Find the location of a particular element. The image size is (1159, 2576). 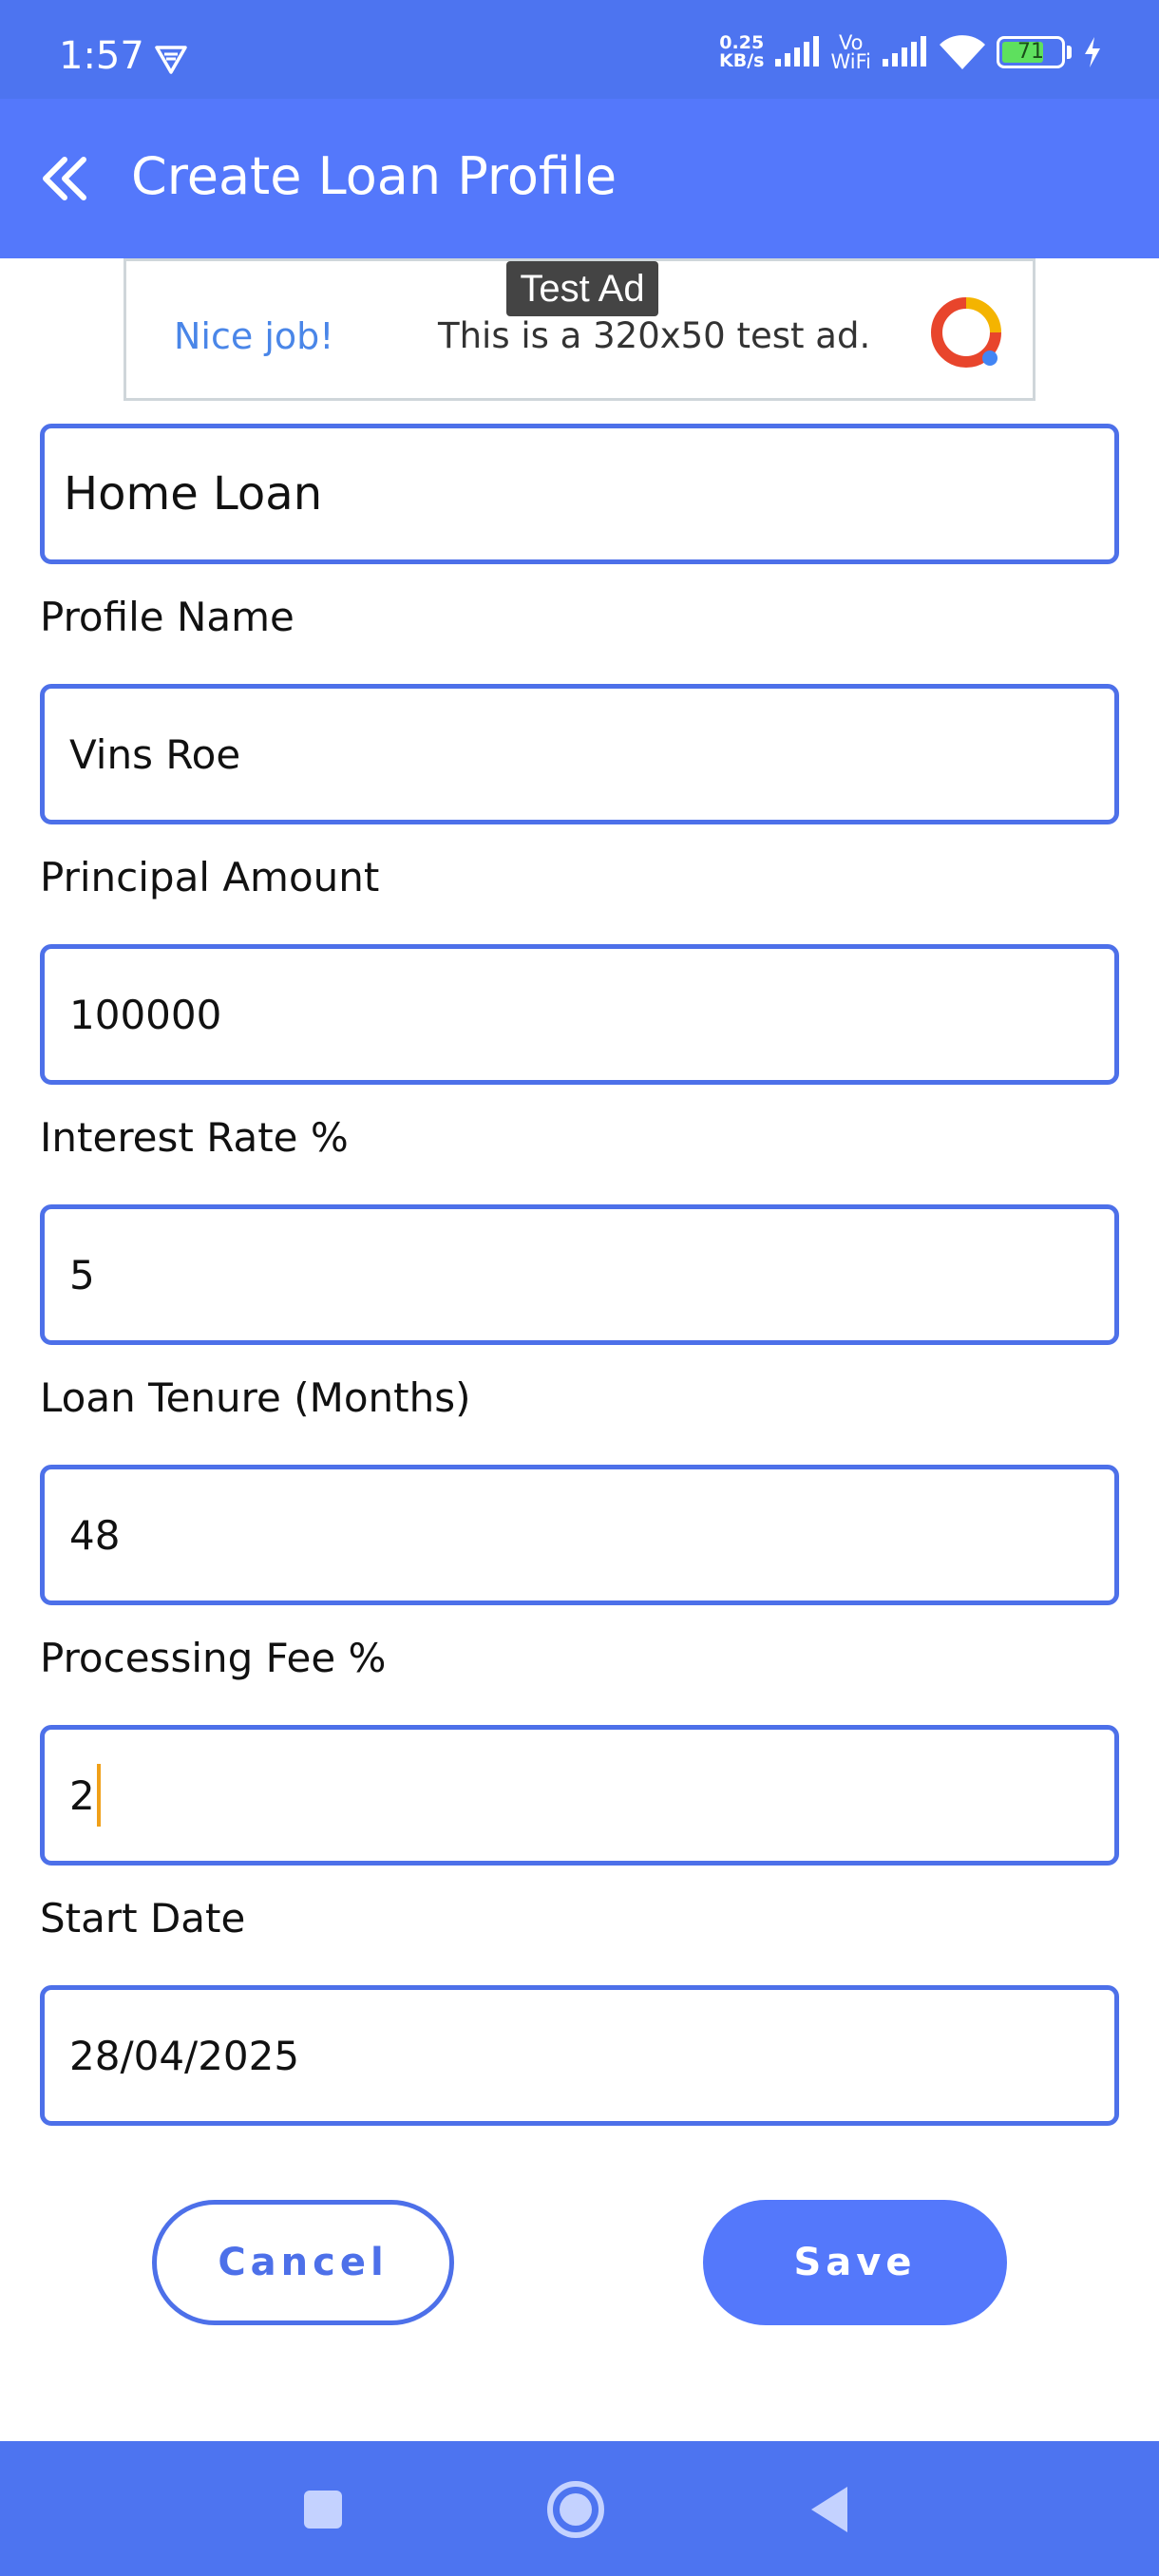

start-date-input: 28/04/2025 is located at coordinates (579, 2055).